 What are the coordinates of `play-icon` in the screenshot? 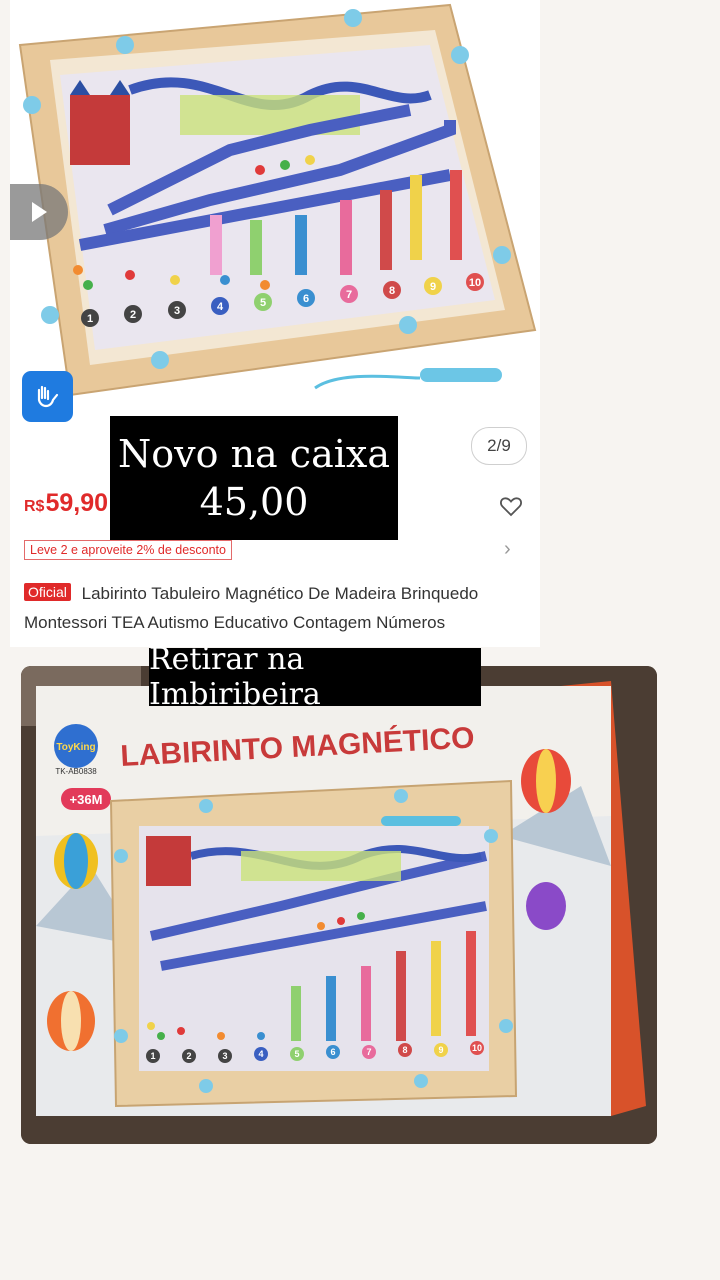 It's located at (39, 212).